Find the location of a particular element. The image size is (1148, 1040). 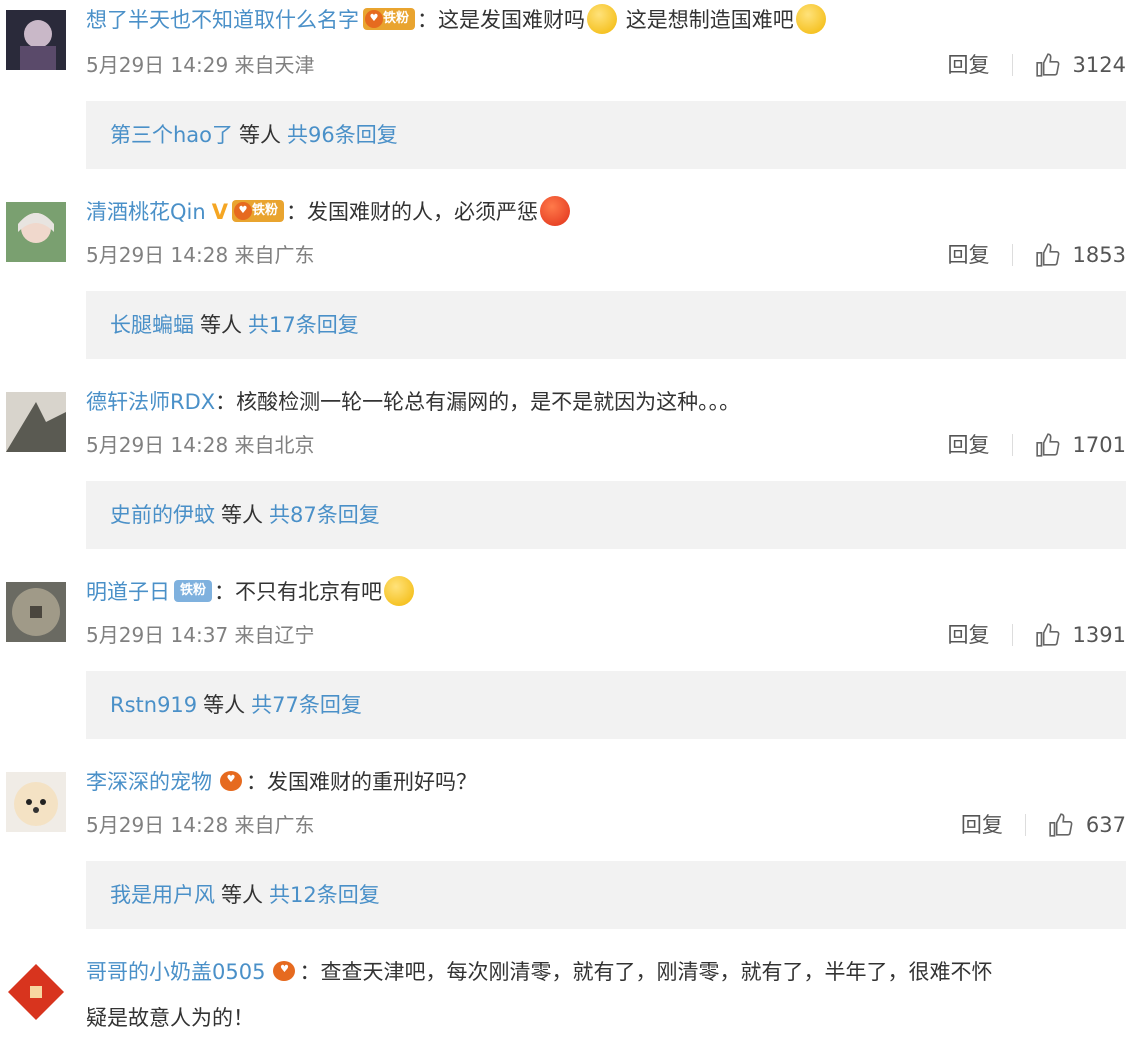

sub-reply-box: 第三个hao了 等人 共96条回复 is located at coordinates (606, 135).